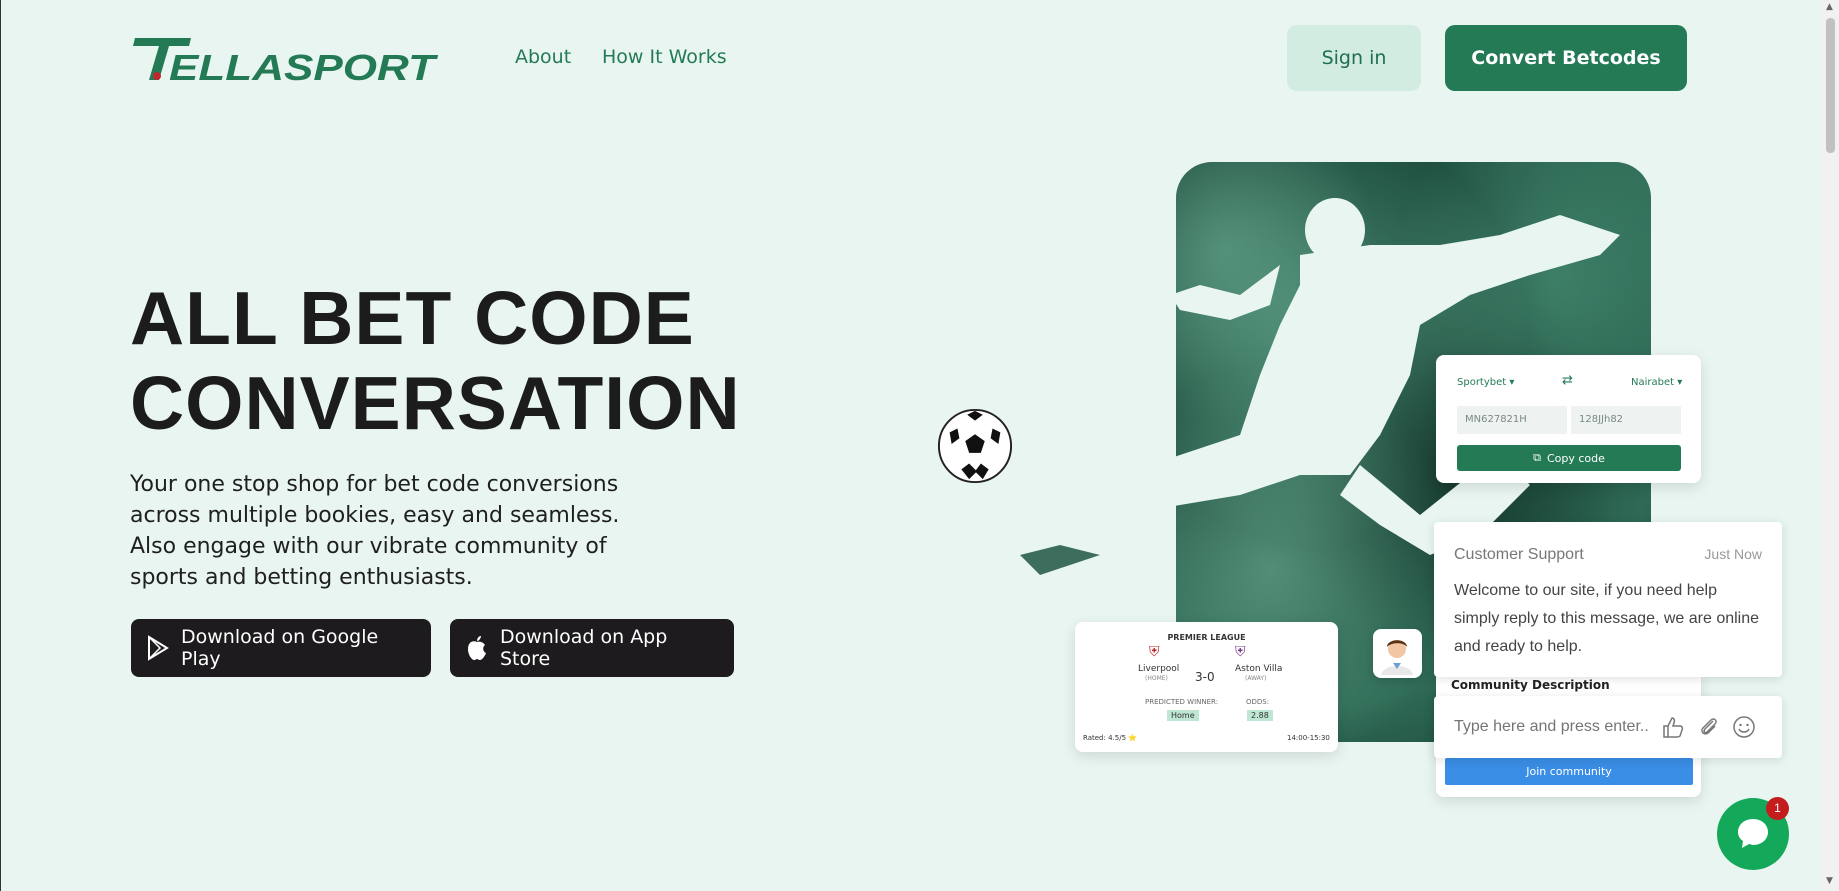 Image resolution: width=1839 pixels, height=891 pixels. Describe the element at coordinates (1258, 702) in the screenshot. I see `odds-label: ODDS:` at that location.